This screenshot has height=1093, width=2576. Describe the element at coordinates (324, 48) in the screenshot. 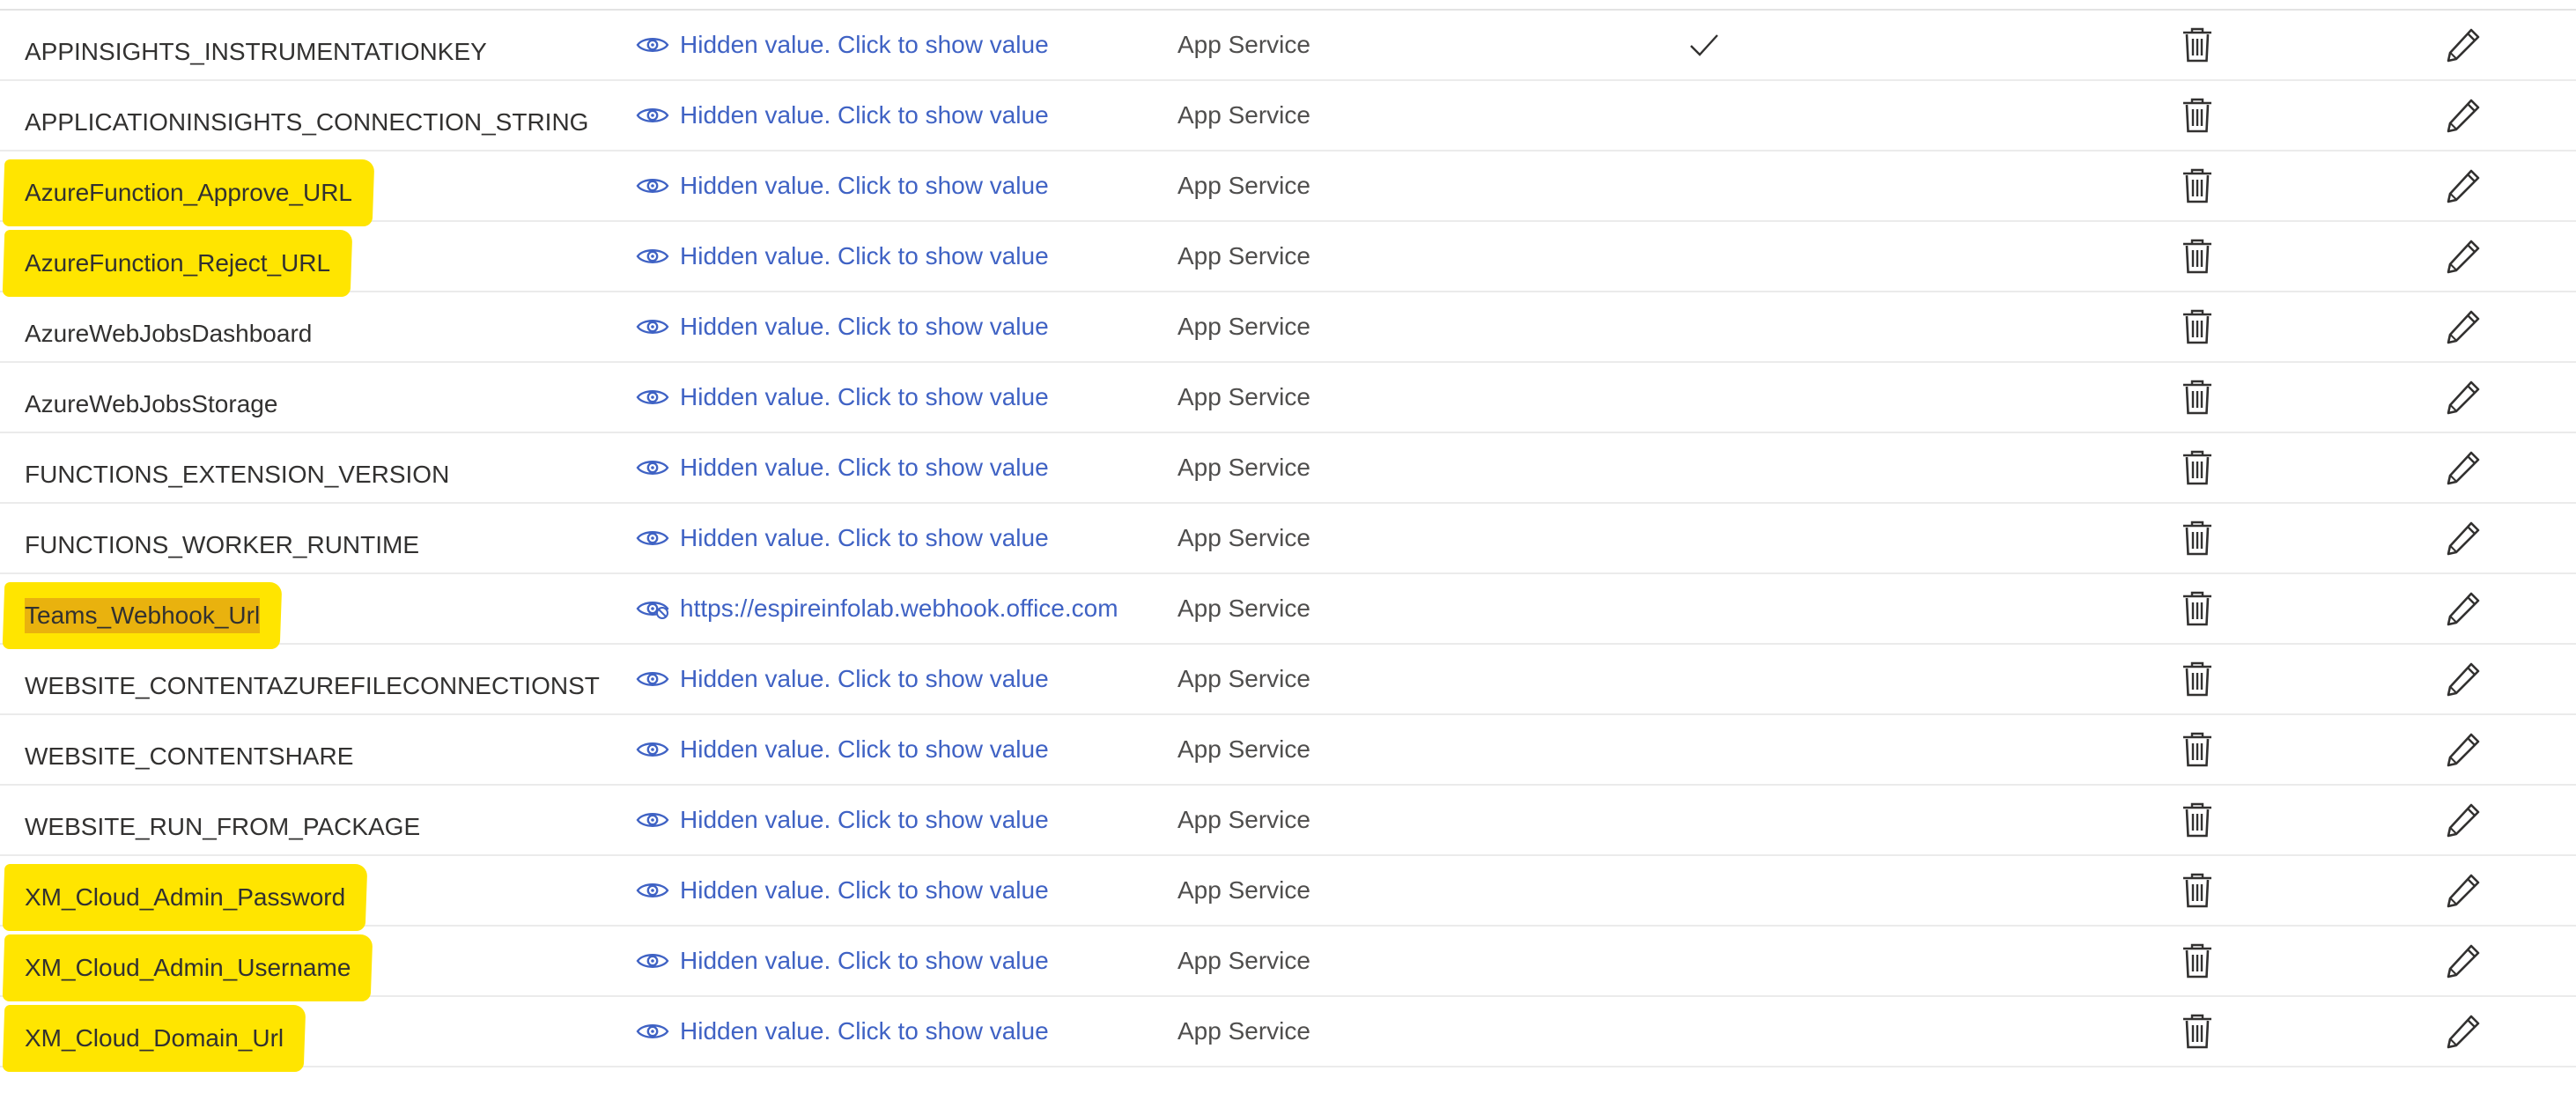

I see `setting-name-cell: APPINSIGHTS_INSTRUMENTATIONKEY` at that location.